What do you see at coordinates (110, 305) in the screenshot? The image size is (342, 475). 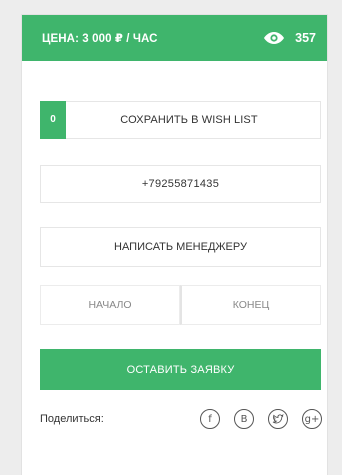 I see `start-time-field: НАЧАЛО` at bounding box center [110, 305].